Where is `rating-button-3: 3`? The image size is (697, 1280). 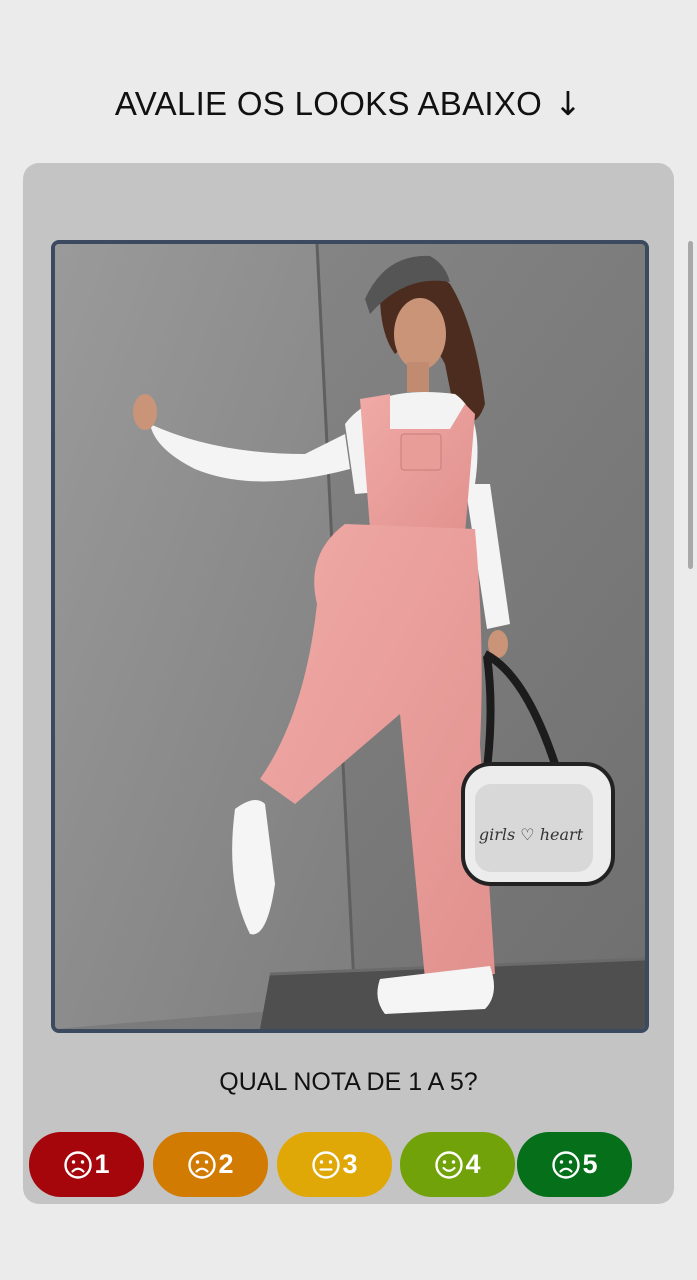
rating-button-3: 3 is located at coordinates (334, 1164).